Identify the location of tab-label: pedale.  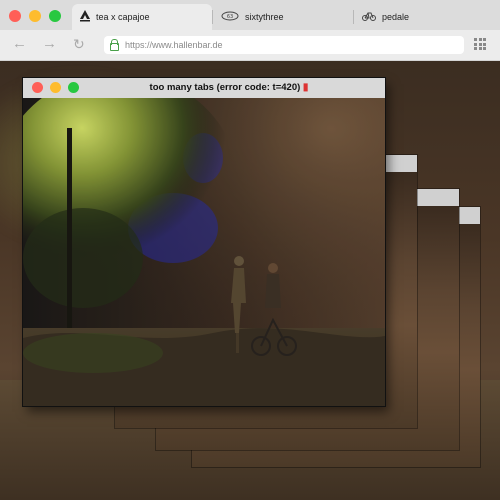
(396, 17).